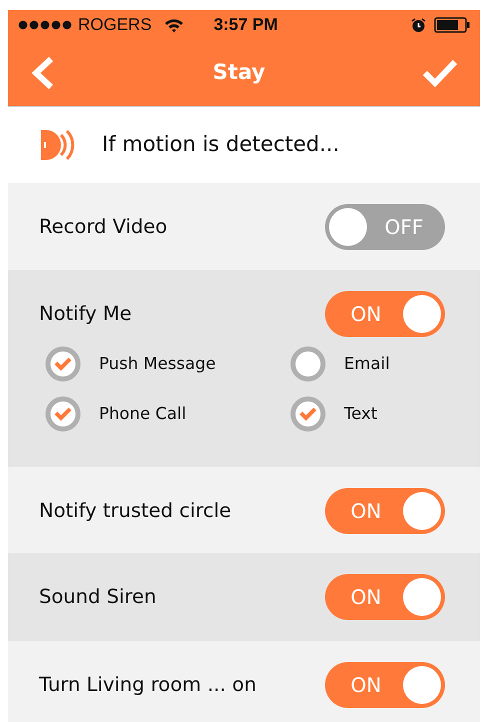 This screenshot has height=722, width=488. What do you see at coordinates (452, 25) in the screenshot?
I see `battery-icon` at bounding box center [452, 25].